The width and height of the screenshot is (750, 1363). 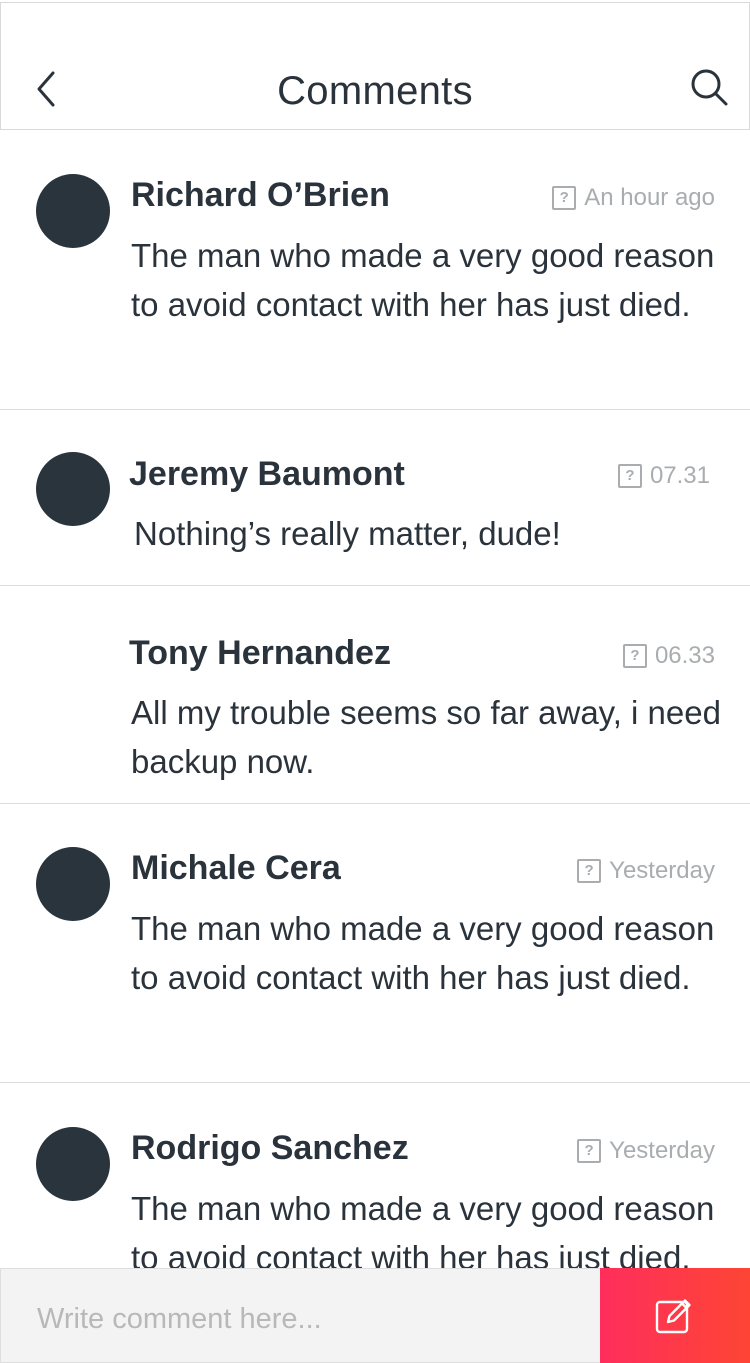 I want to click on send-comment-button, so click(x=675, y=1315).